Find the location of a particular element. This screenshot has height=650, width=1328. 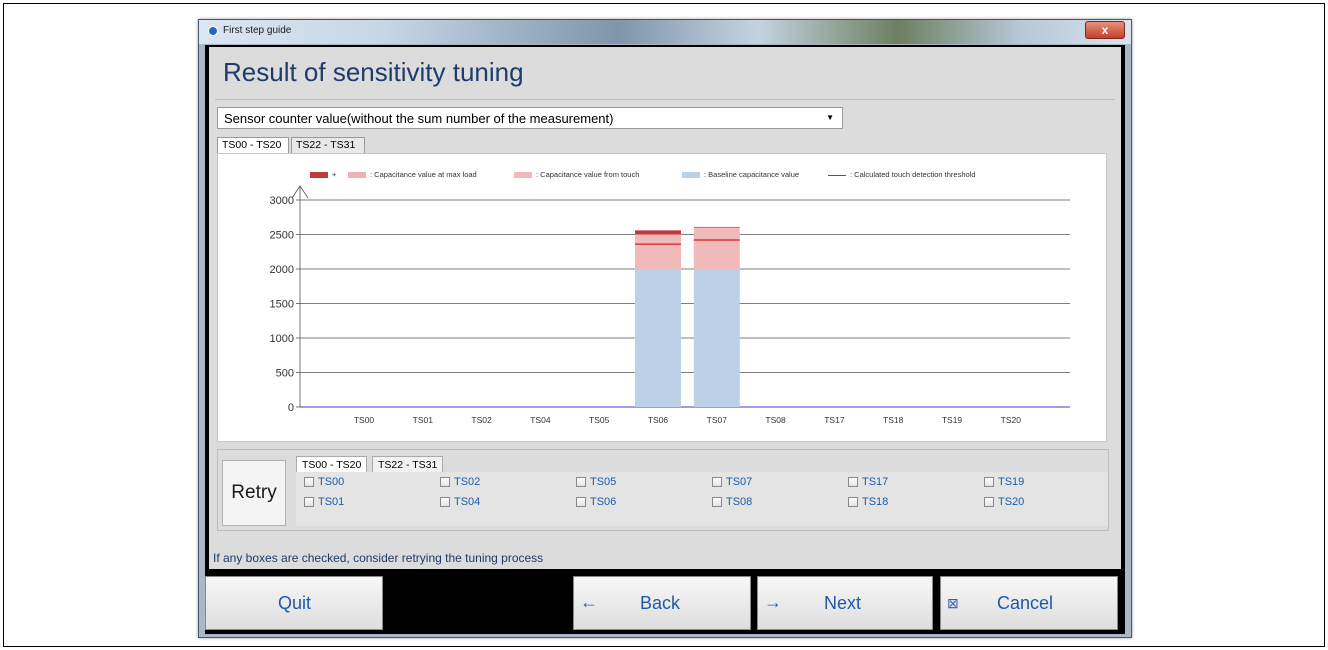

next-label: Next is located at coordinates (843, 603).